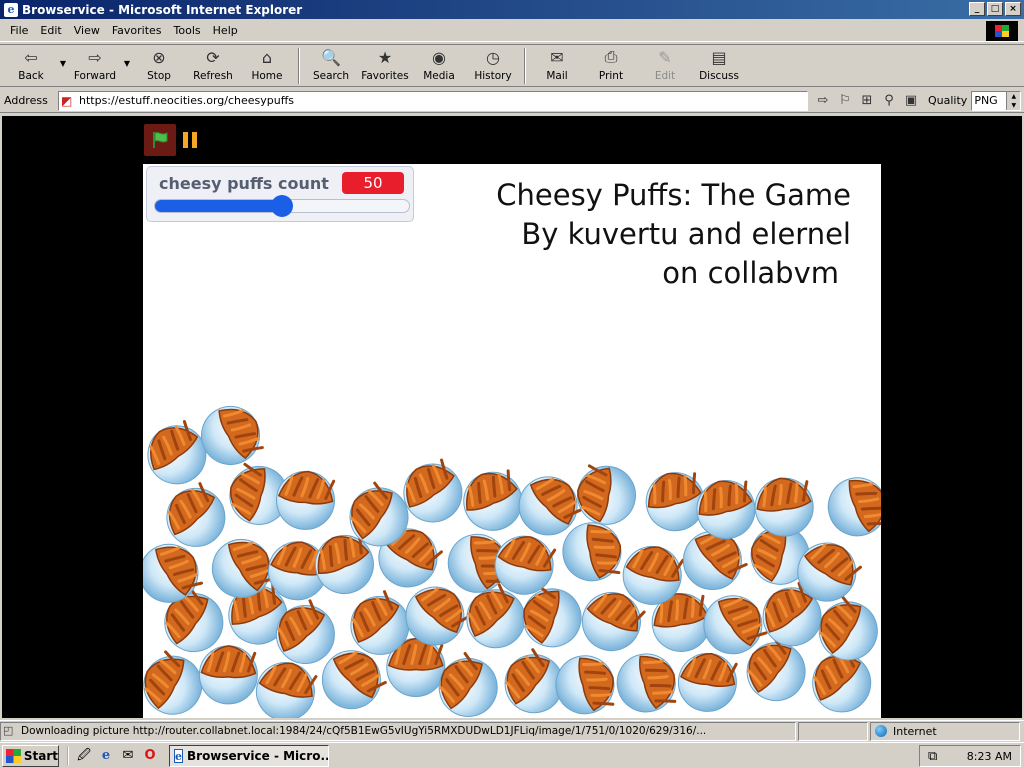 The height and width of the screenshot is (768, 1024). What do you see at coordinates (280, 194) in the screenshot?
I see `variable-monitor: cheesy puffs count 50` at bounding box center [280, 194].